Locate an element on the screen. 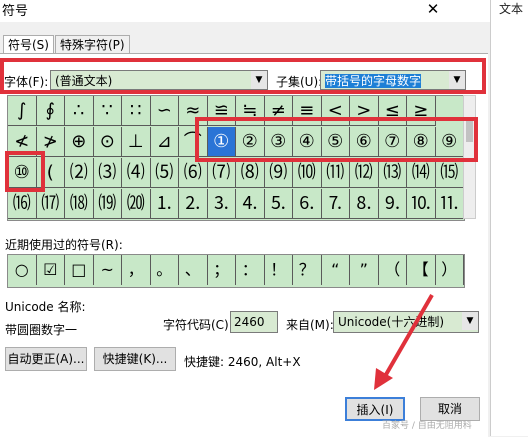 This screenshot has height=437, width=528. recent-symbol: ~ is located at coordinates (108, 270).